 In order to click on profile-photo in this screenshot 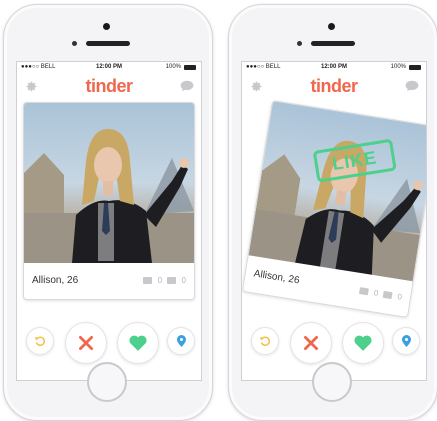, I will do `click(109, 183)`.